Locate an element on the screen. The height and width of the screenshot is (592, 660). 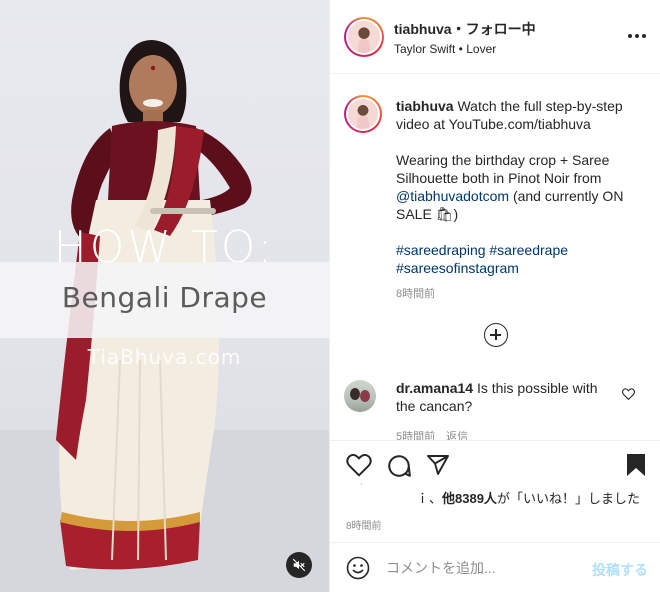
follow-status: フォロー中 is located at coordinates (501, 29).